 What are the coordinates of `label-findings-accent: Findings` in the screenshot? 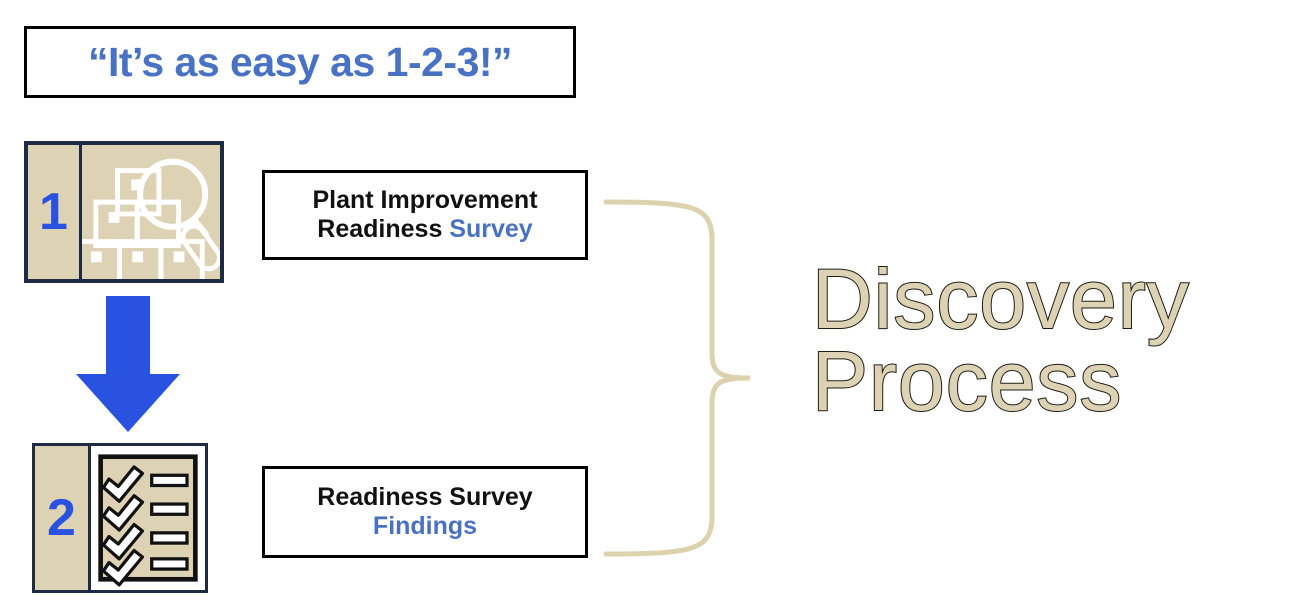 It's located at (425, 526).